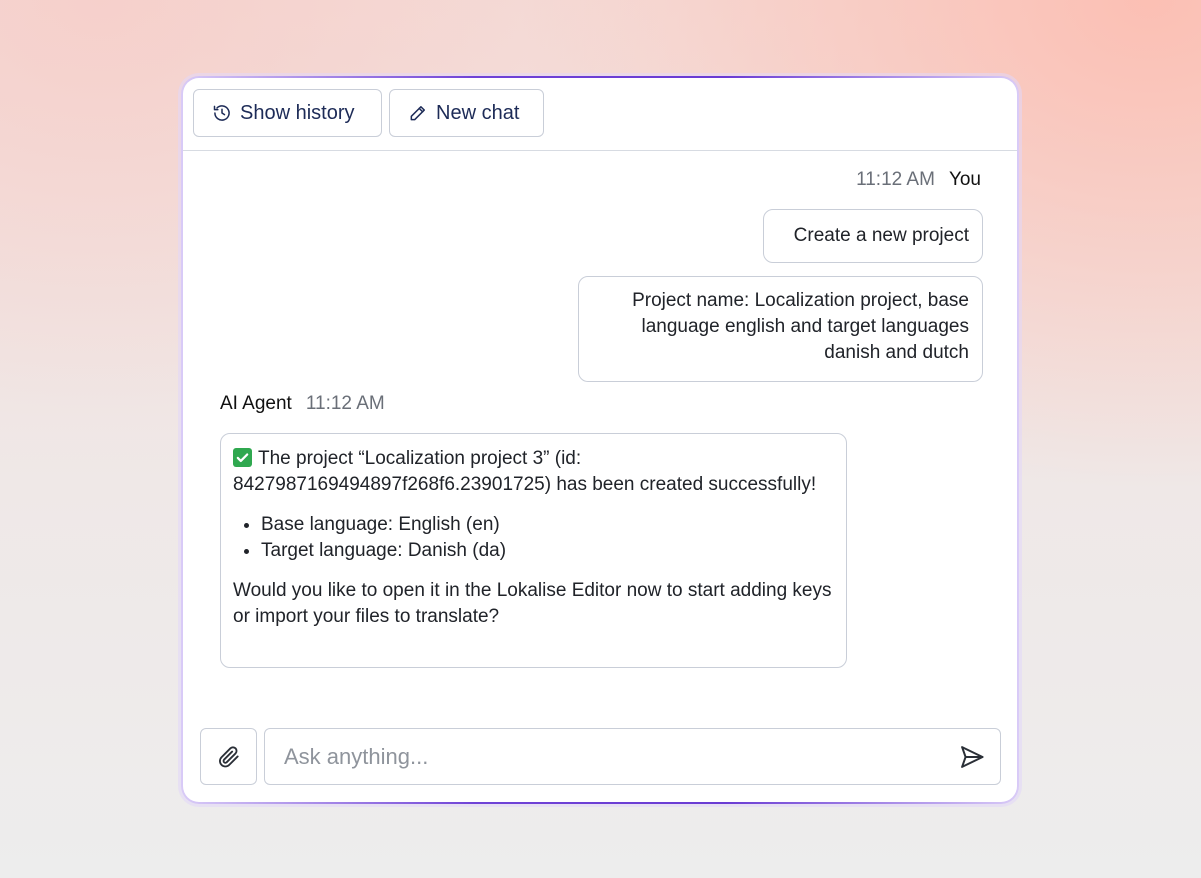 This screenshot has height=878, width=1201. What do you see at coordinates (895, 179) in the screenshot?
I see `user-message-time: 11:12 AM` at bounding box center [895, 179].